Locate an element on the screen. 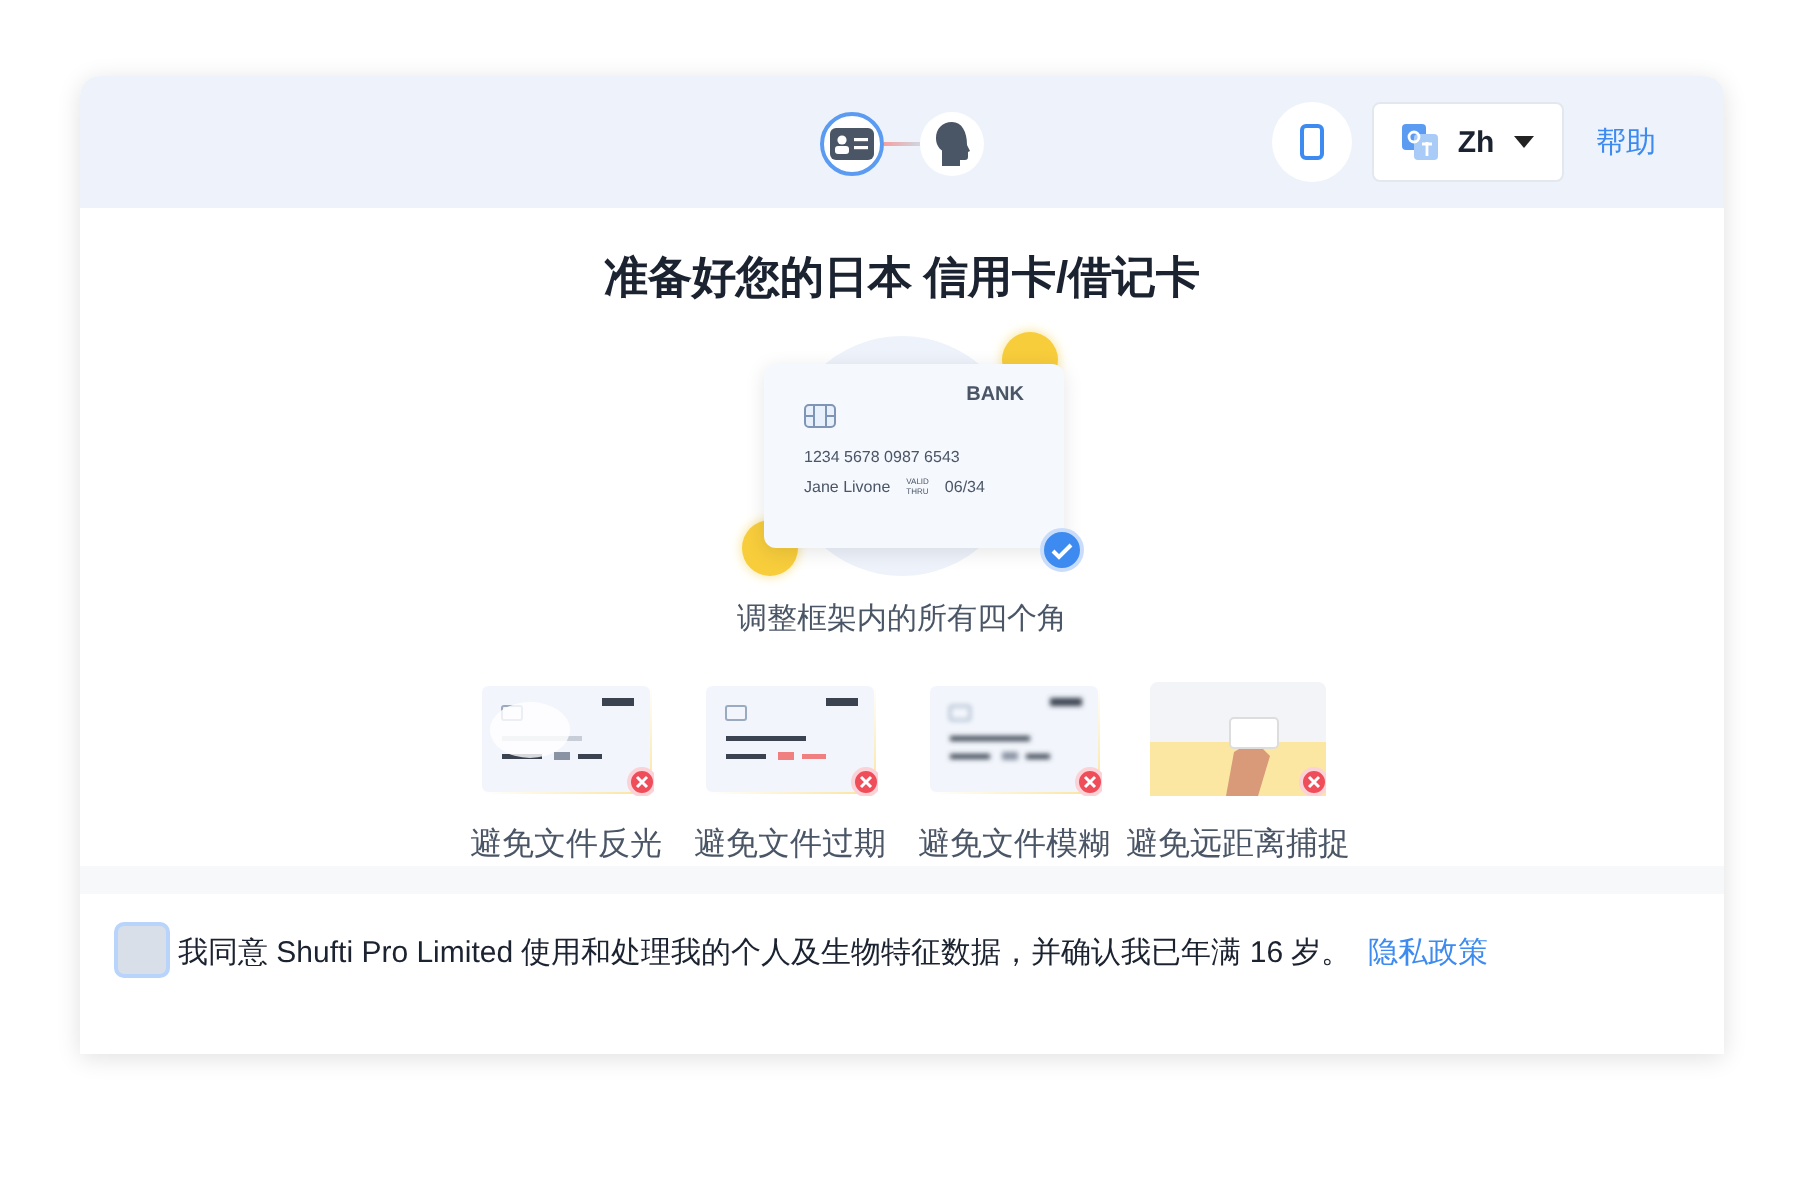  help-link: 帮助 is located at coordinates (1626, 142).